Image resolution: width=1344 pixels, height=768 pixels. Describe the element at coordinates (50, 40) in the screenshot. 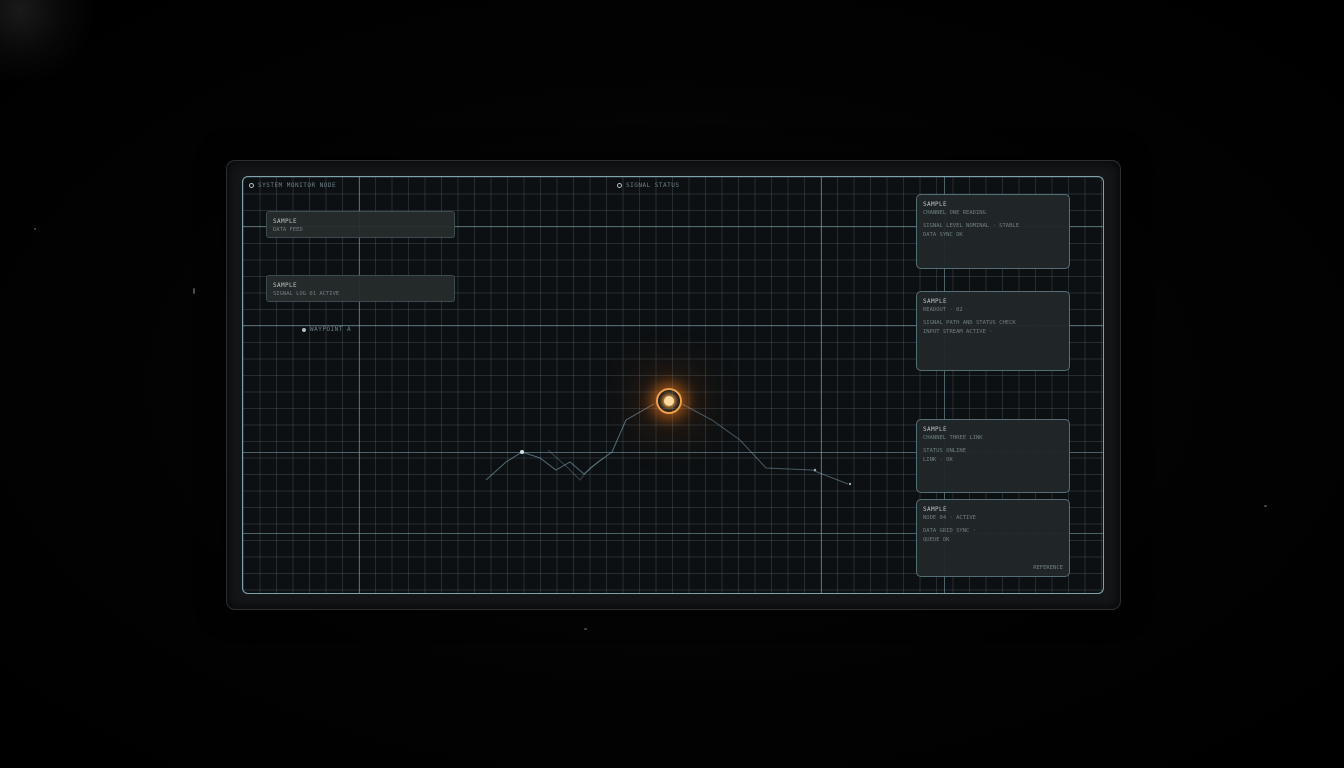

I see `light-haze` at that location.